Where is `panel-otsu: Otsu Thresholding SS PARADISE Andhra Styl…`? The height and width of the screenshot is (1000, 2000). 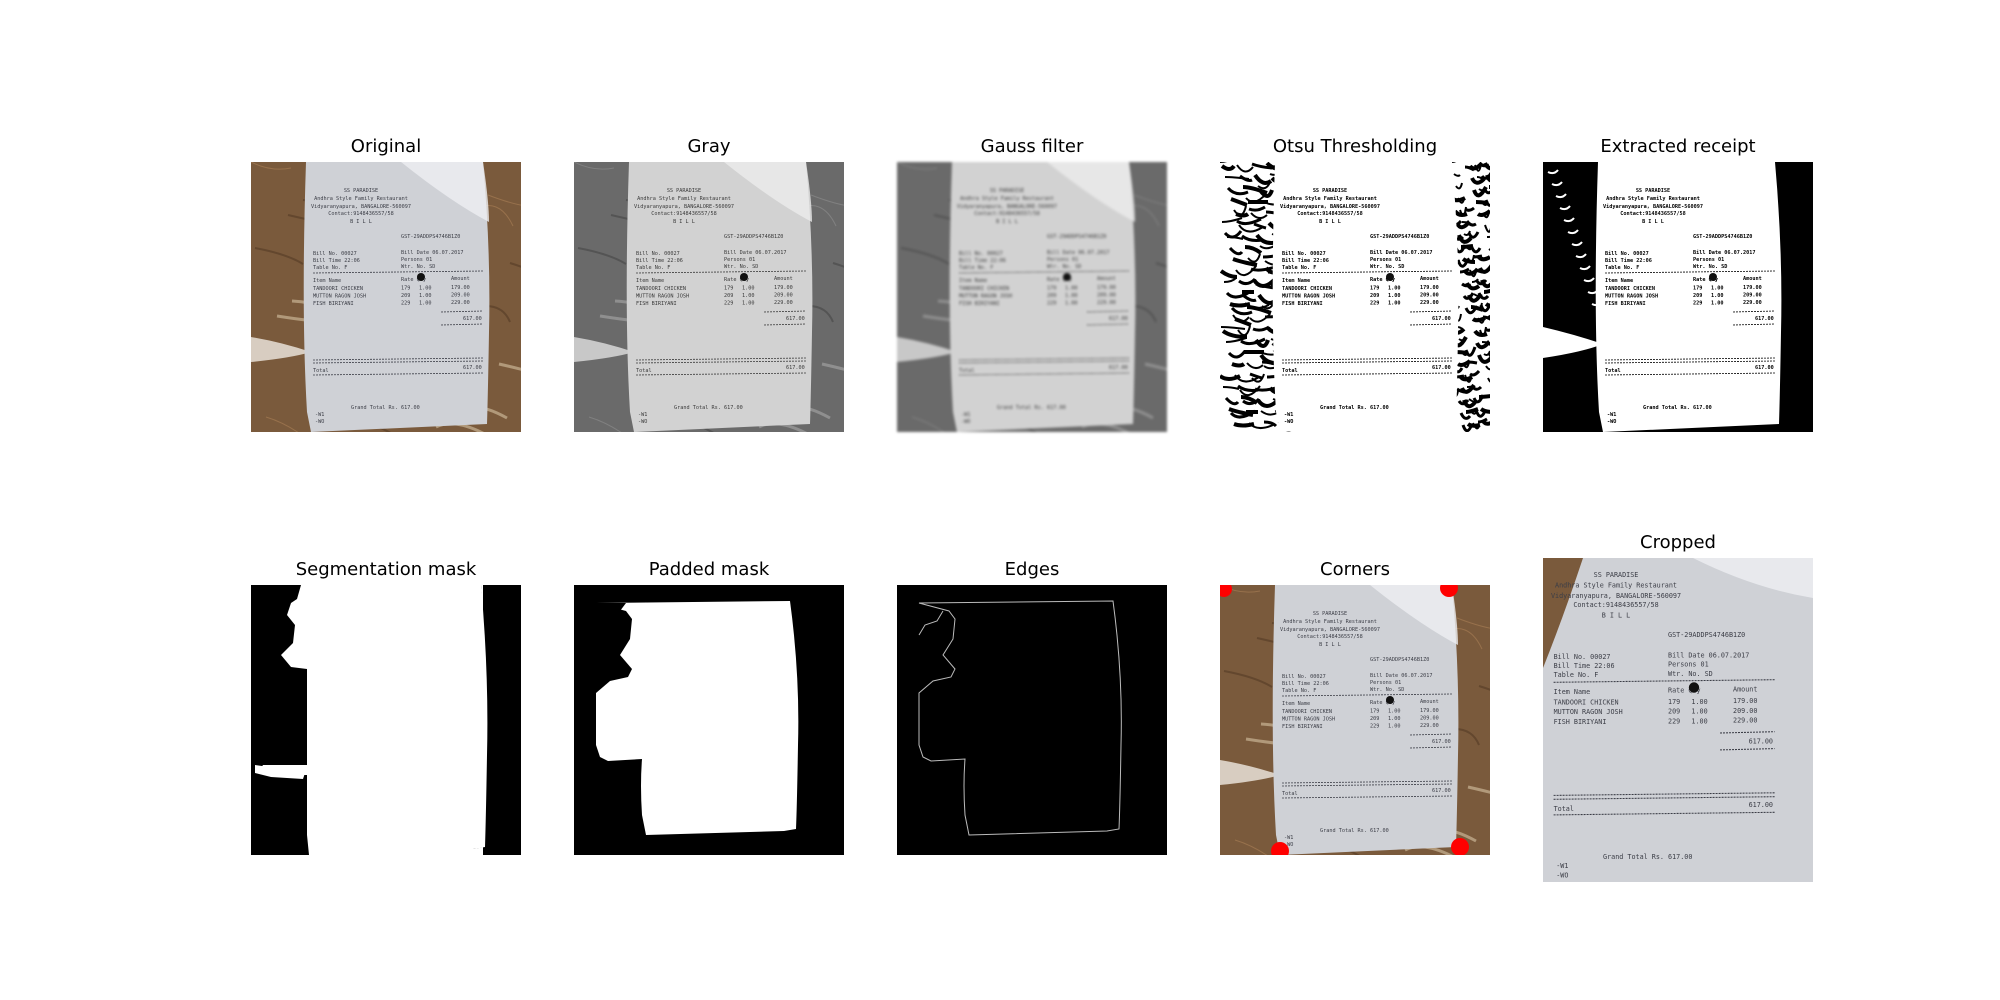
panel-otsu: Otsu Thresholding SS PARADISE Andhra Styl… is located at coordinates (1355, 286).